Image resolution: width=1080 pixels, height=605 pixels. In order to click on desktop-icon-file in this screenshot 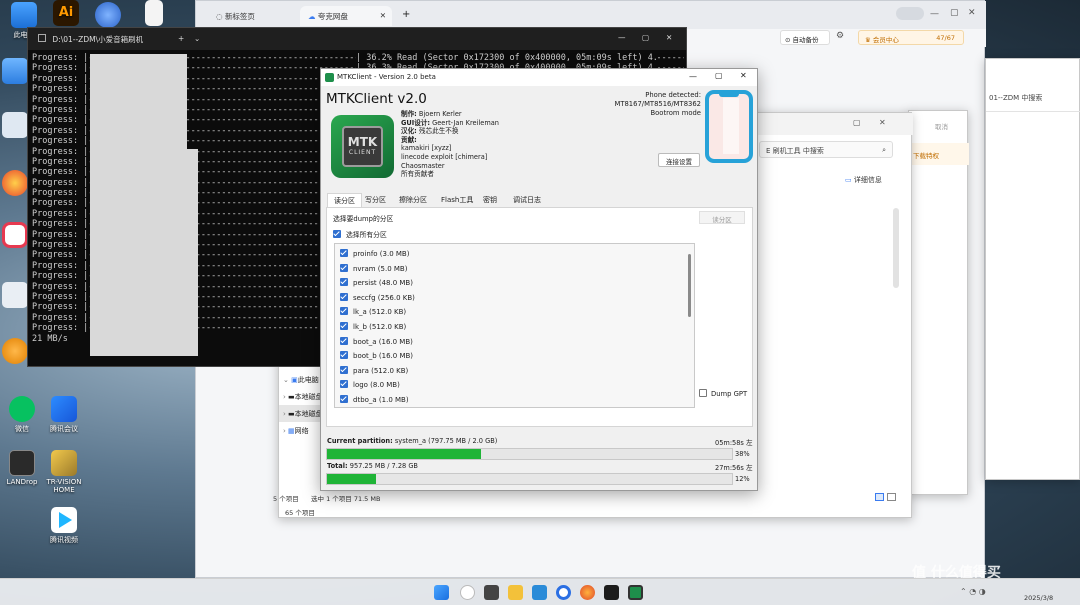, I will do `click(154, 14)`.